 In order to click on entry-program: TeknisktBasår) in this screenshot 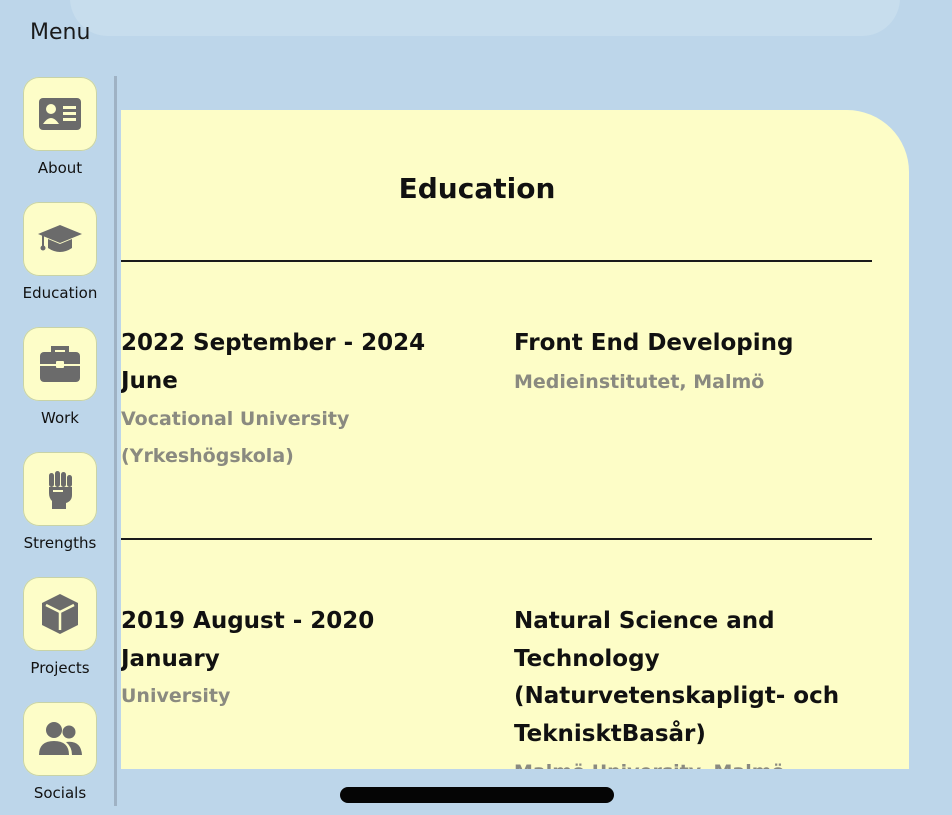, I will do `click(610, 734)`.